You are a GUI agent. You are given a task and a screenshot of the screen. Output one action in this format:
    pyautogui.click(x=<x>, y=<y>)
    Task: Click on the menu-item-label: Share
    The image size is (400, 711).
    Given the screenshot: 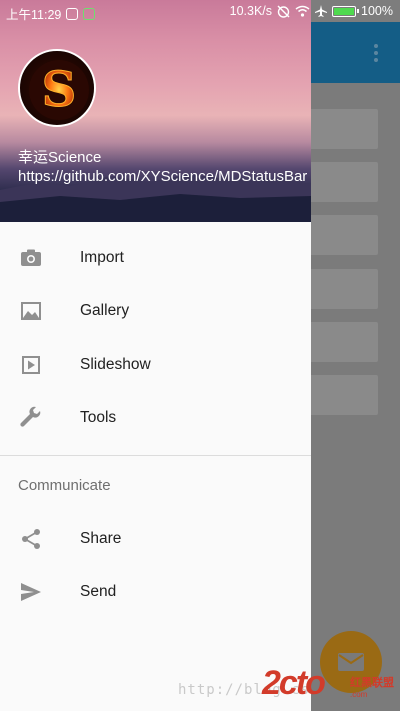 What is the action you would take?
    pyautogui.click(x=101, y=538)
    